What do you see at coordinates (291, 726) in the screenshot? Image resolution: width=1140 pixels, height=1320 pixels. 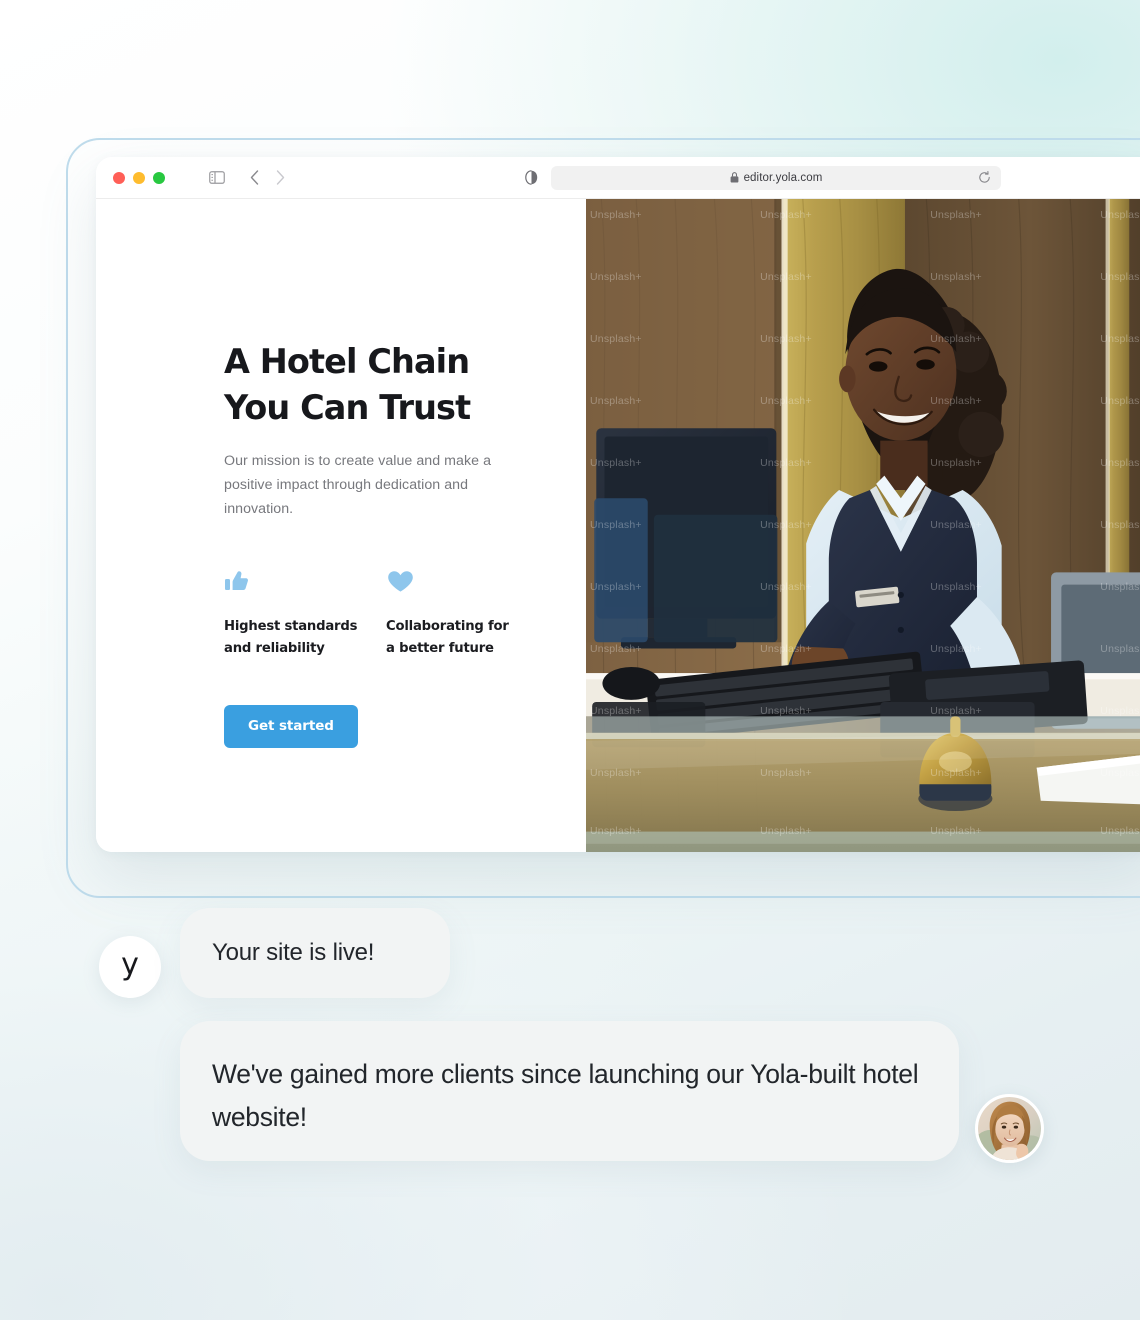 I see `get-started-button: Get started` at bounding box center [291, 726].